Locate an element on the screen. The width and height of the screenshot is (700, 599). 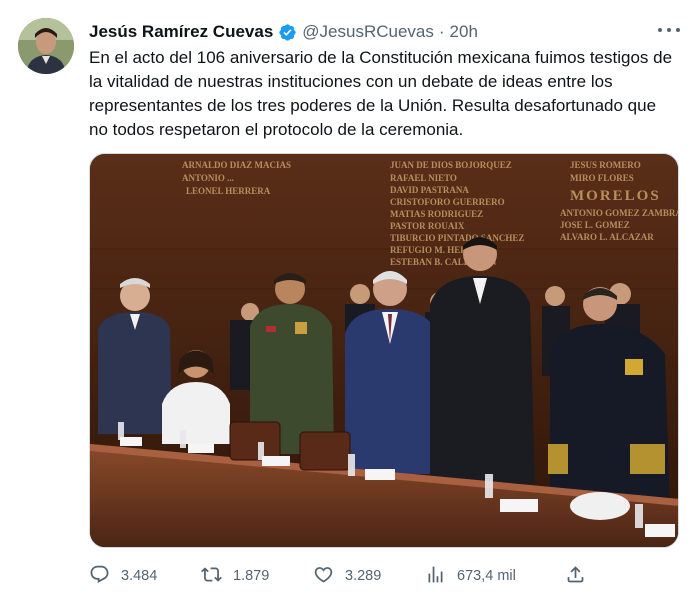
retweet-icon is located at coordinates (211, 576).